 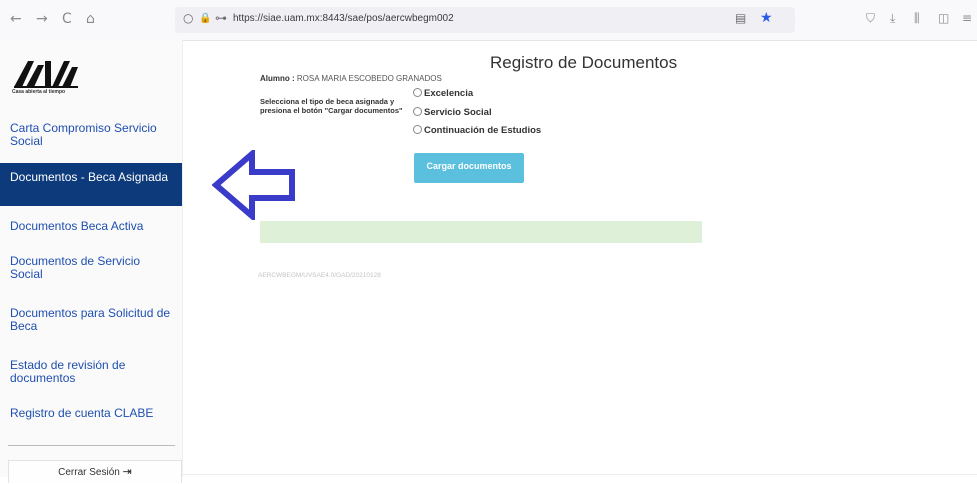 What do you see at coordinates (91, 445) in the screenshot?
I see `sidebar-divider` at bounding box center [91, 445].